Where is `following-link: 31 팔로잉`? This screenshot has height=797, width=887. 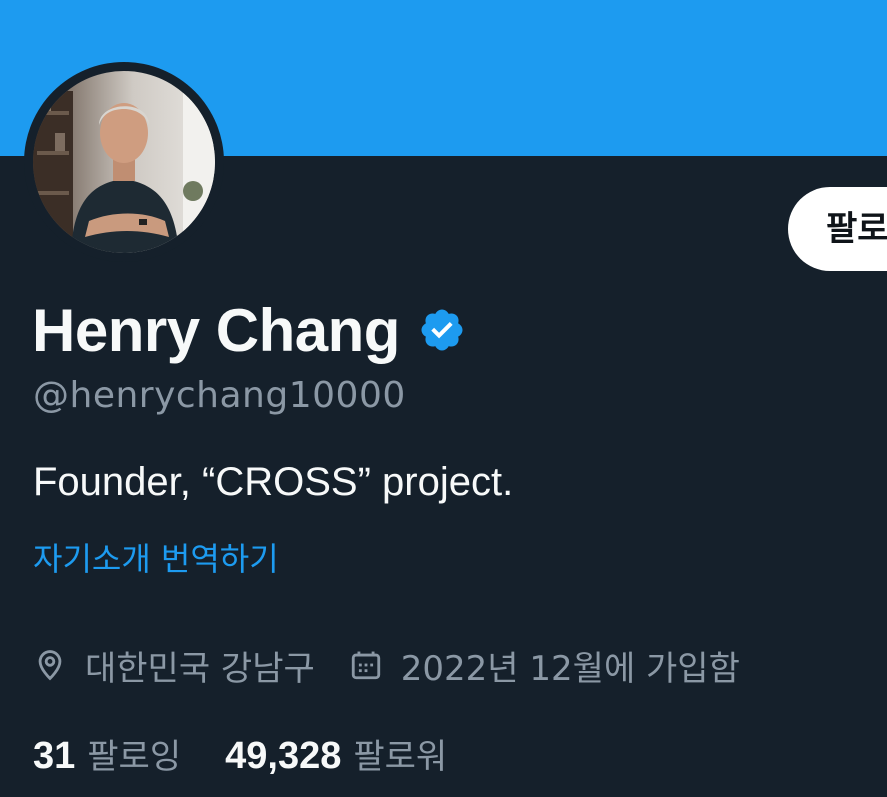
following-link: 31 팔로잉 is located at coordinates (107, 753).